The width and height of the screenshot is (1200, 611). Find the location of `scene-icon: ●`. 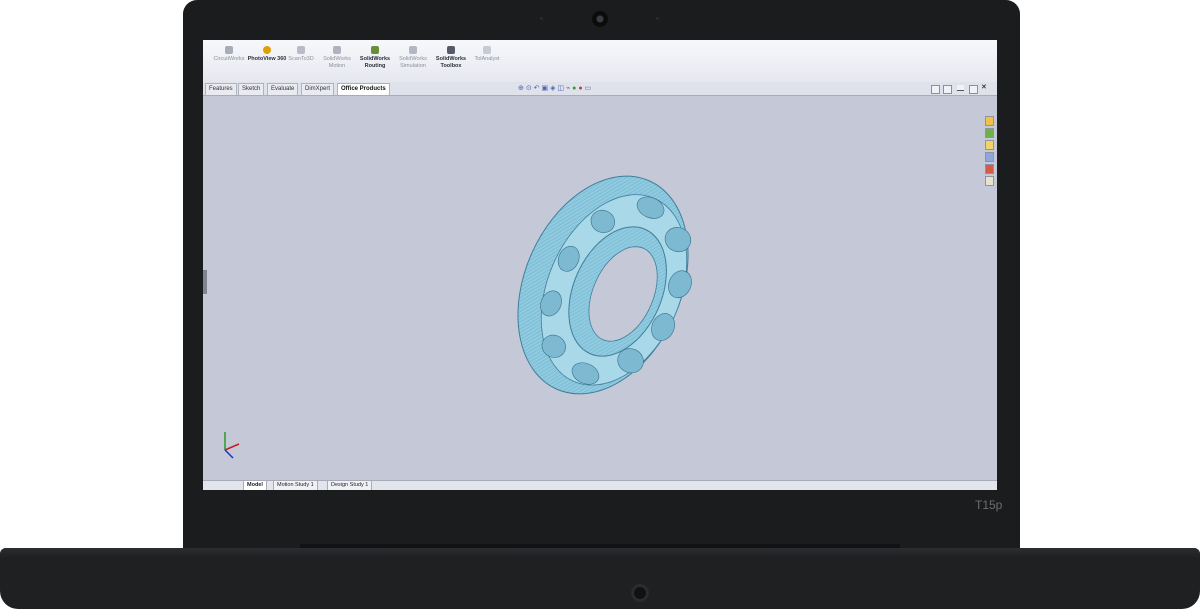

scene-icon: ● is located at coordinates (580, 88).